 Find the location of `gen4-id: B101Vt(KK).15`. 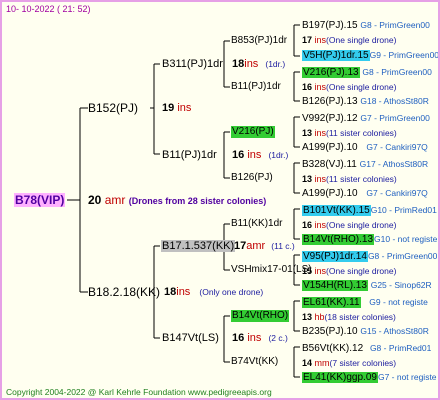

gen4-id: B101Vt(KK).15 is located at coordinates (336, 210).